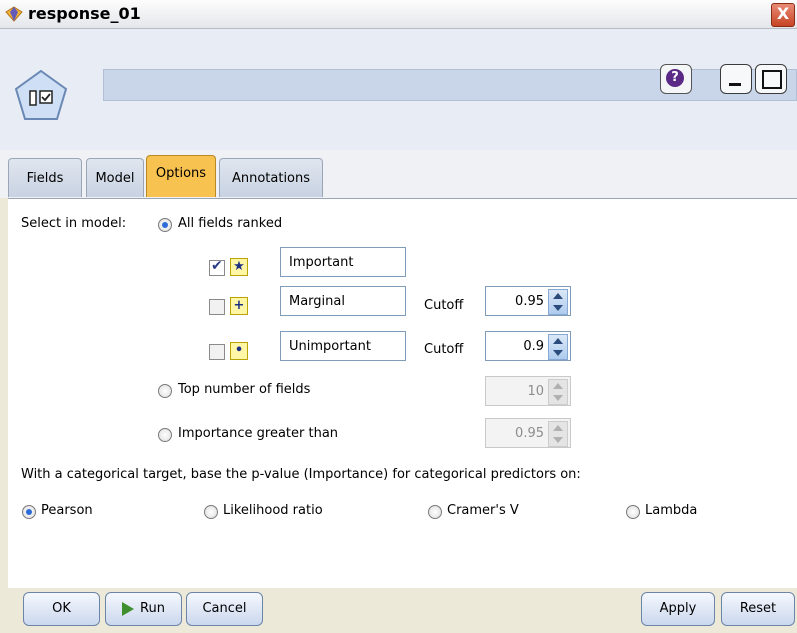 The height and width of the screenshot is (633, 797). What do you see at coordinates (61, 609) in the screenshot?
I see `ok-button: OK` at bounding box center [61, 609].